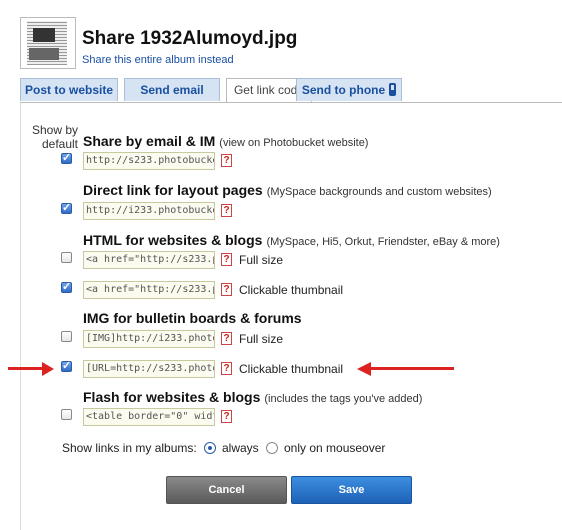 This screenshot has width=562, height=530. I want to click on show-by-default-label: Show by default, so click(54, 137).